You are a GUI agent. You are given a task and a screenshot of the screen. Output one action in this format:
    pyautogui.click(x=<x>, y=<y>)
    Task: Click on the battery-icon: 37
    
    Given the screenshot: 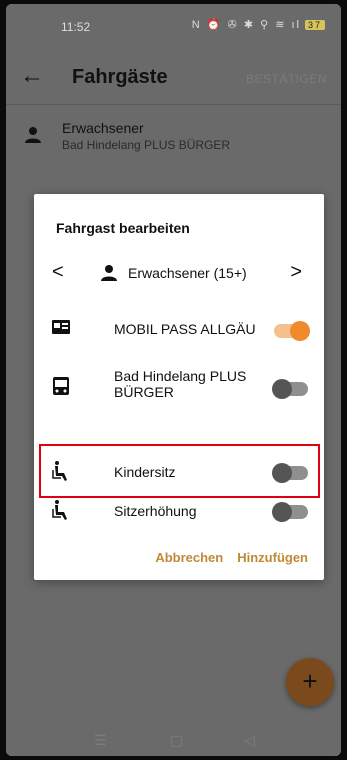 What is the action you would take?
    pyautogui.click(x=314, y=25)
    